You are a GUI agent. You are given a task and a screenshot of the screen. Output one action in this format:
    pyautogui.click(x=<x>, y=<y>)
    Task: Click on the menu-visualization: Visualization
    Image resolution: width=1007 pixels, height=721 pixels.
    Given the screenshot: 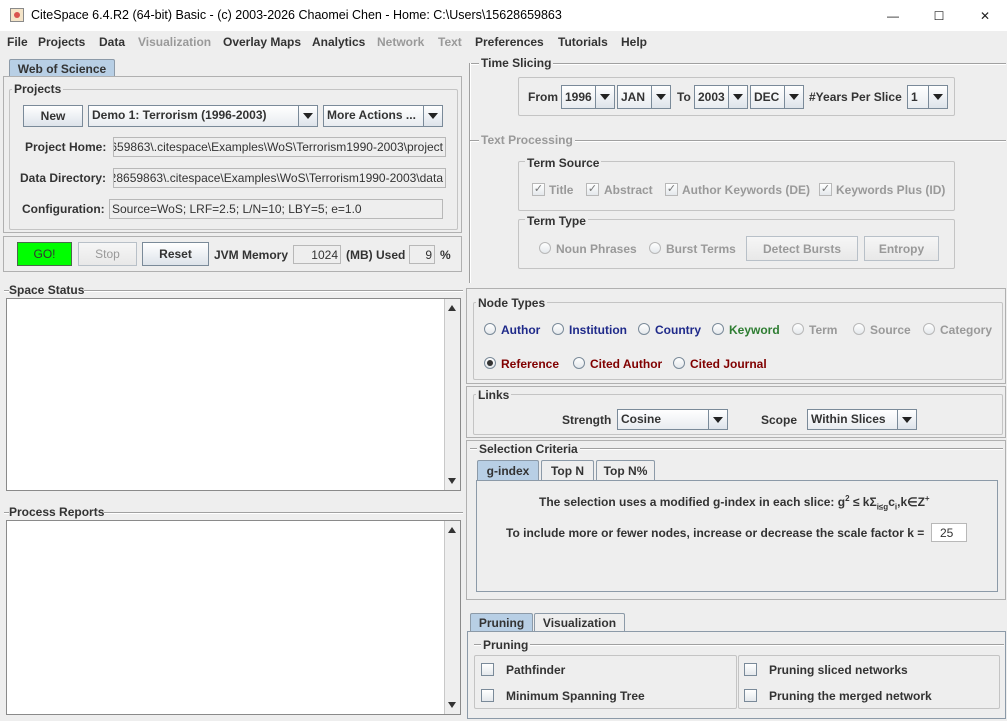 What is the action you would take?
    pyautogui.click(x=174, y=42)
    